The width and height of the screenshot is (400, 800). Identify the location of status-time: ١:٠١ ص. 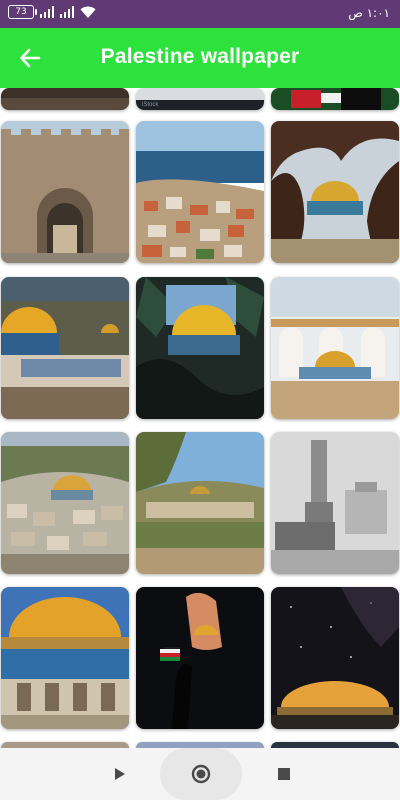
(369, 13).